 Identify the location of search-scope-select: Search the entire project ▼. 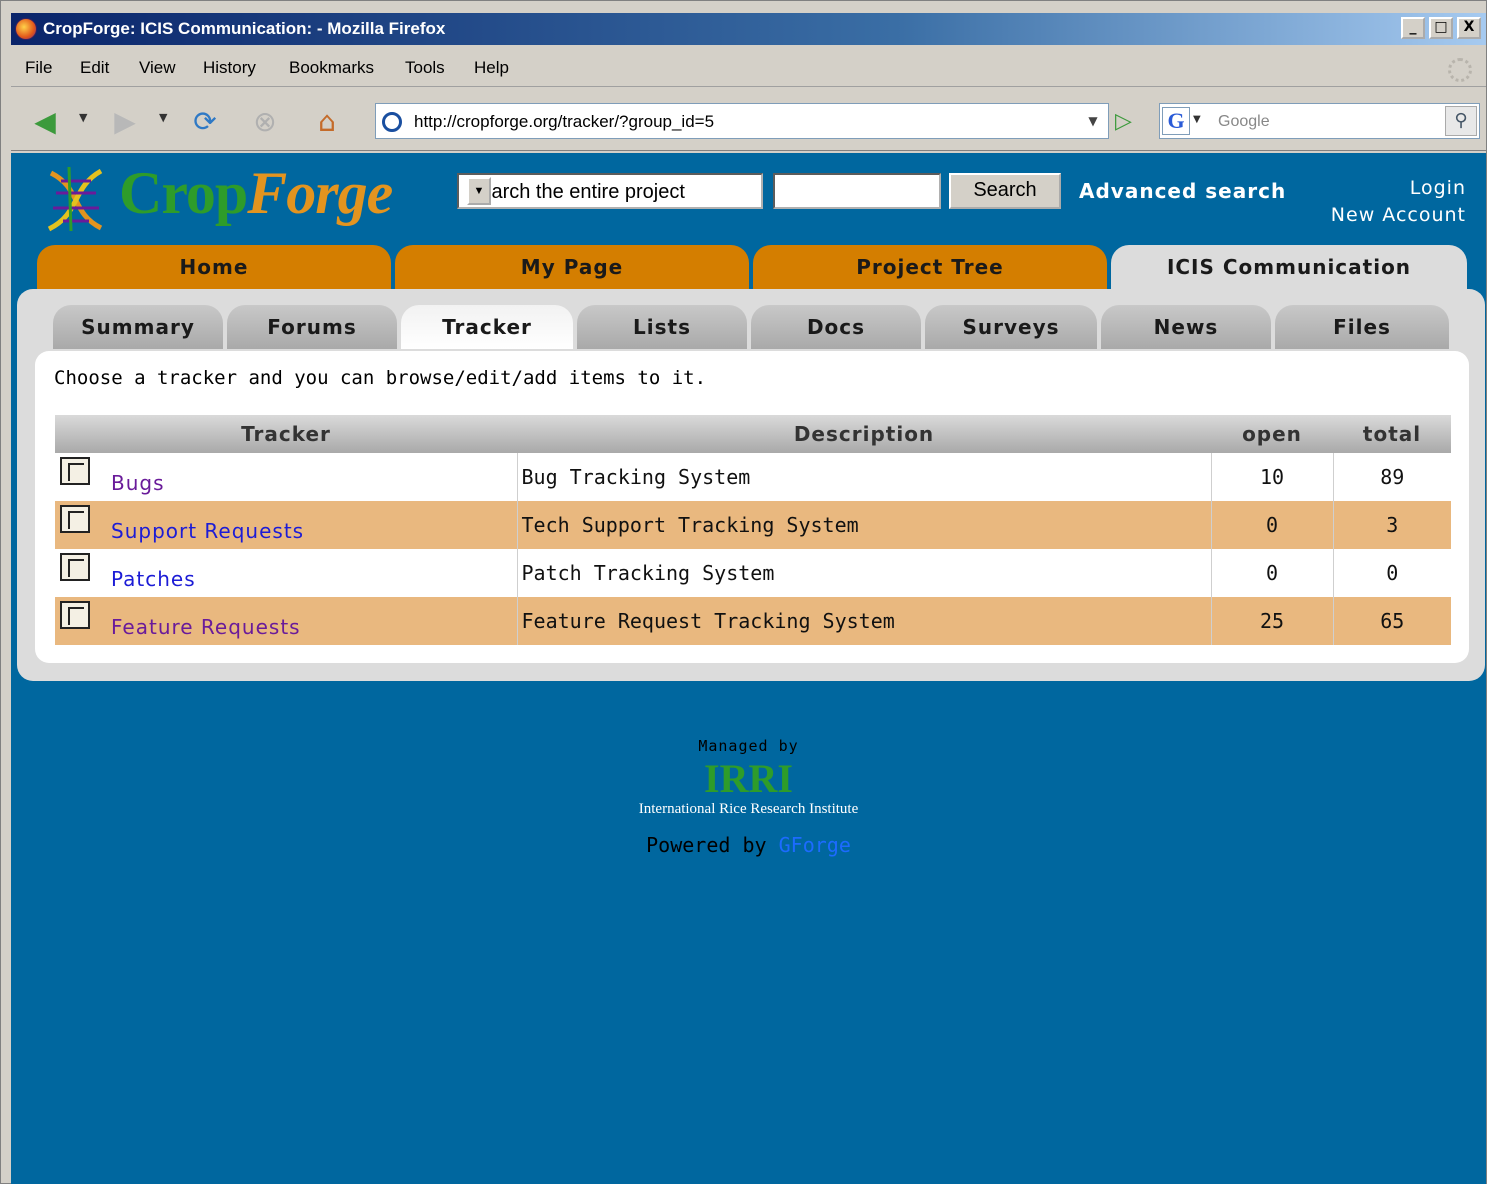
(610, 191).